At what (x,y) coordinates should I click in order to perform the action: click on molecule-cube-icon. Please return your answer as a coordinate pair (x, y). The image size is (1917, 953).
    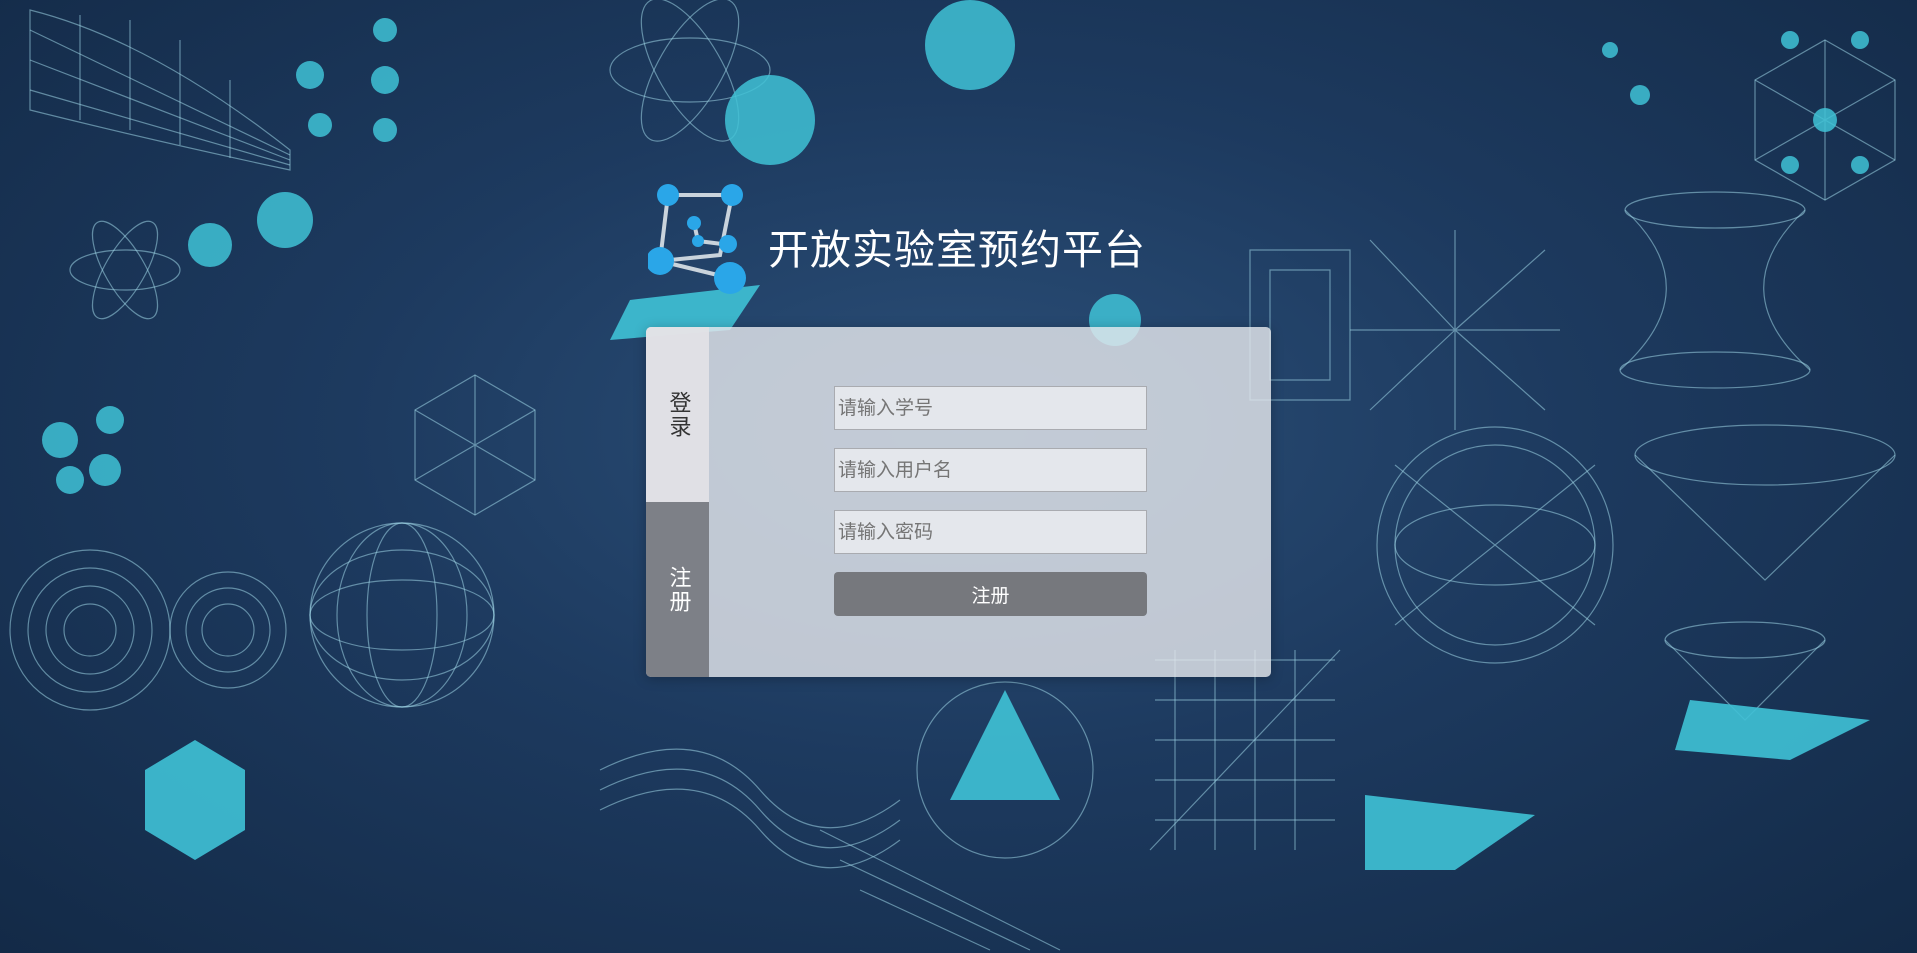
    Looking at the image, I should click on (697, 239).